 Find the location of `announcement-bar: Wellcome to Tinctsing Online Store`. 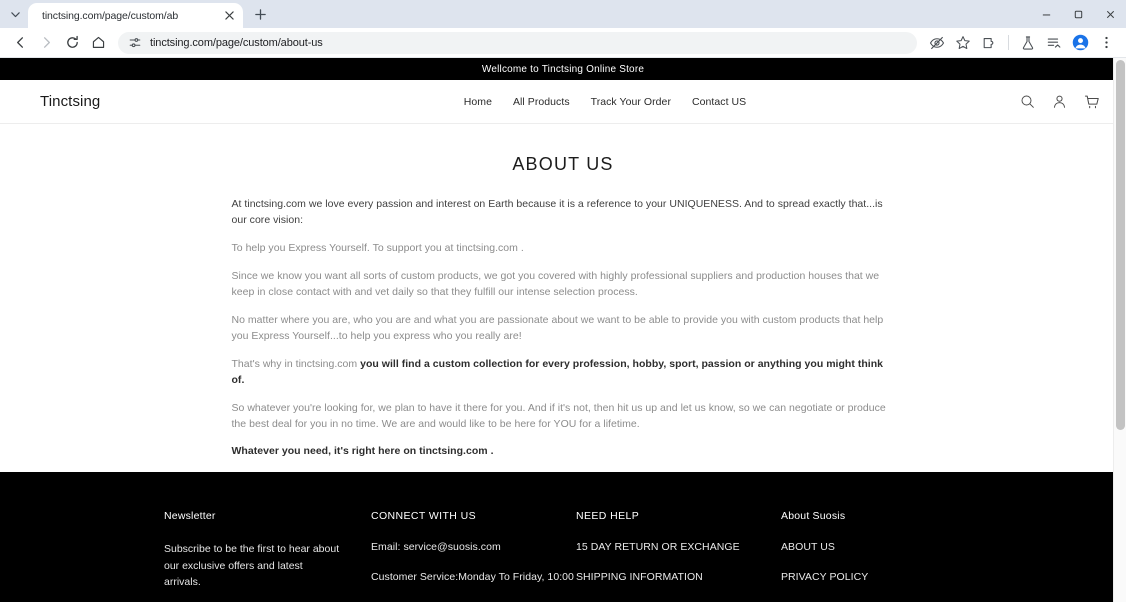

announcement-bar: Wellcome to Tinctsing Online Store is located at coordinates (563, 69).